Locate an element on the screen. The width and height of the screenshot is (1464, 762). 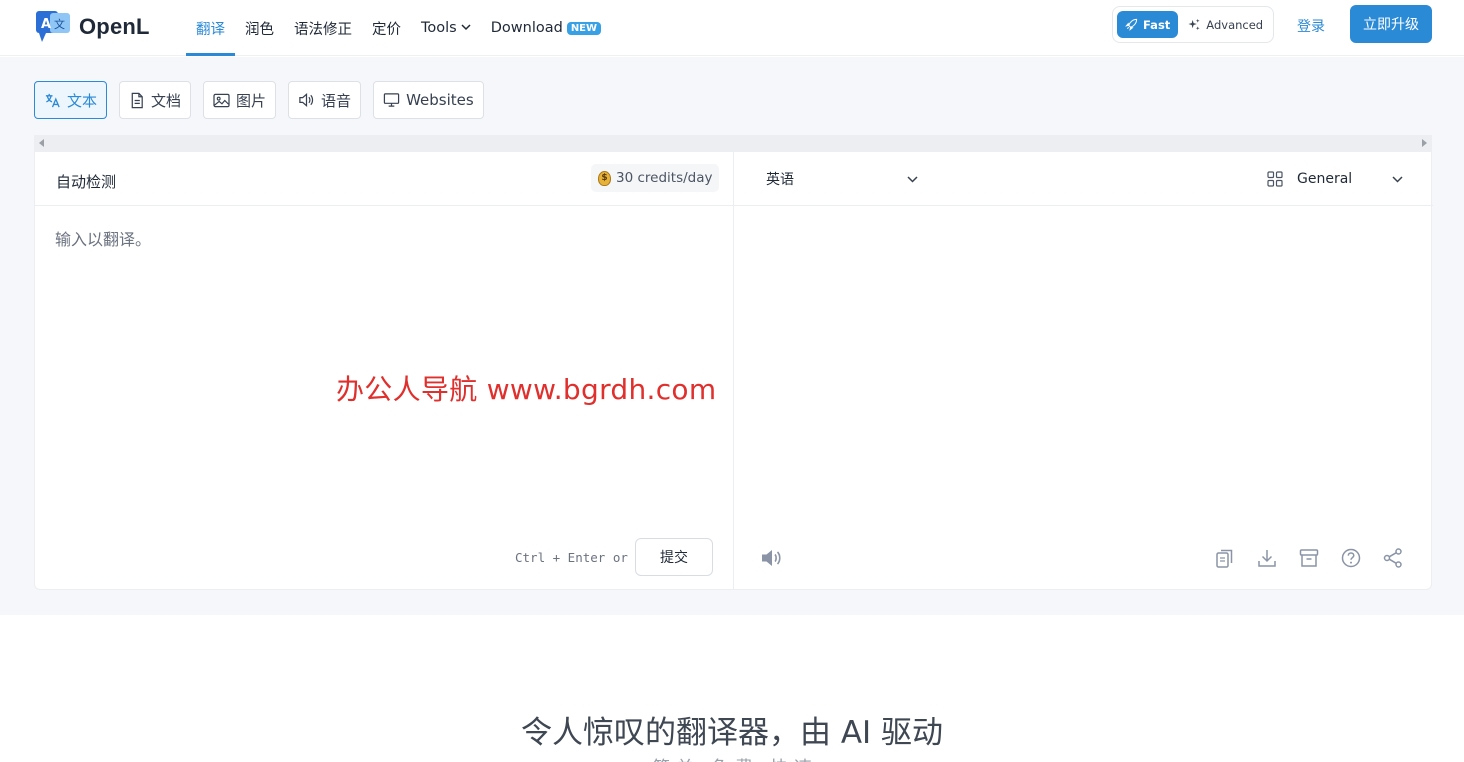
copy-icon is located at coordinates (1225, 558).